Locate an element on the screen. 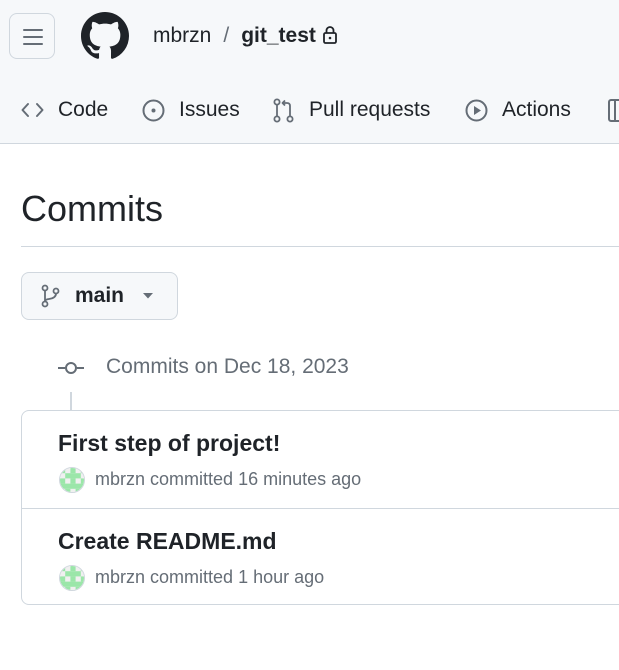 This screenshot has width=619, height=670. branch-name: main is located at coordinates (100, 295).